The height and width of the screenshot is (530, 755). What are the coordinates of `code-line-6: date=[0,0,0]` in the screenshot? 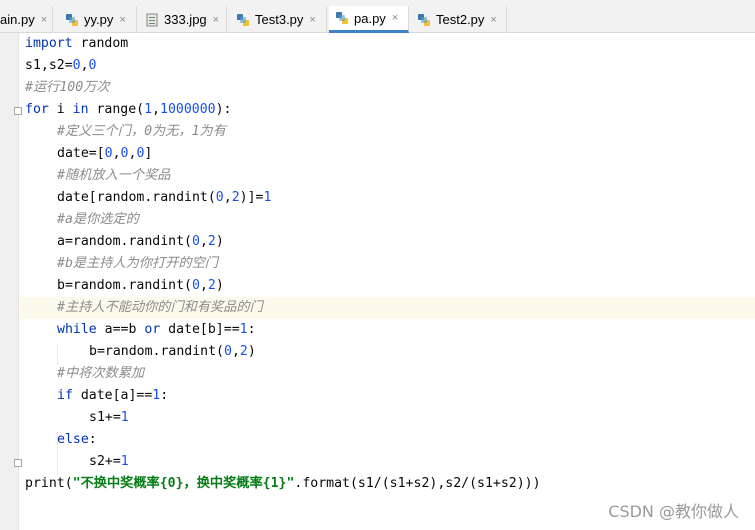 It's located at (387, 154).